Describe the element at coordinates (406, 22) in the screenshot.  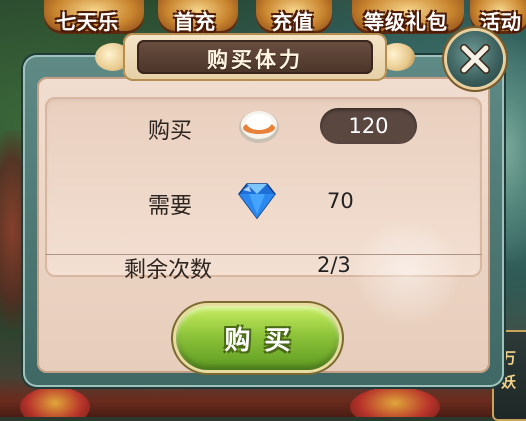
I see `tab-level-gift-label: 等级礼包` at that location.